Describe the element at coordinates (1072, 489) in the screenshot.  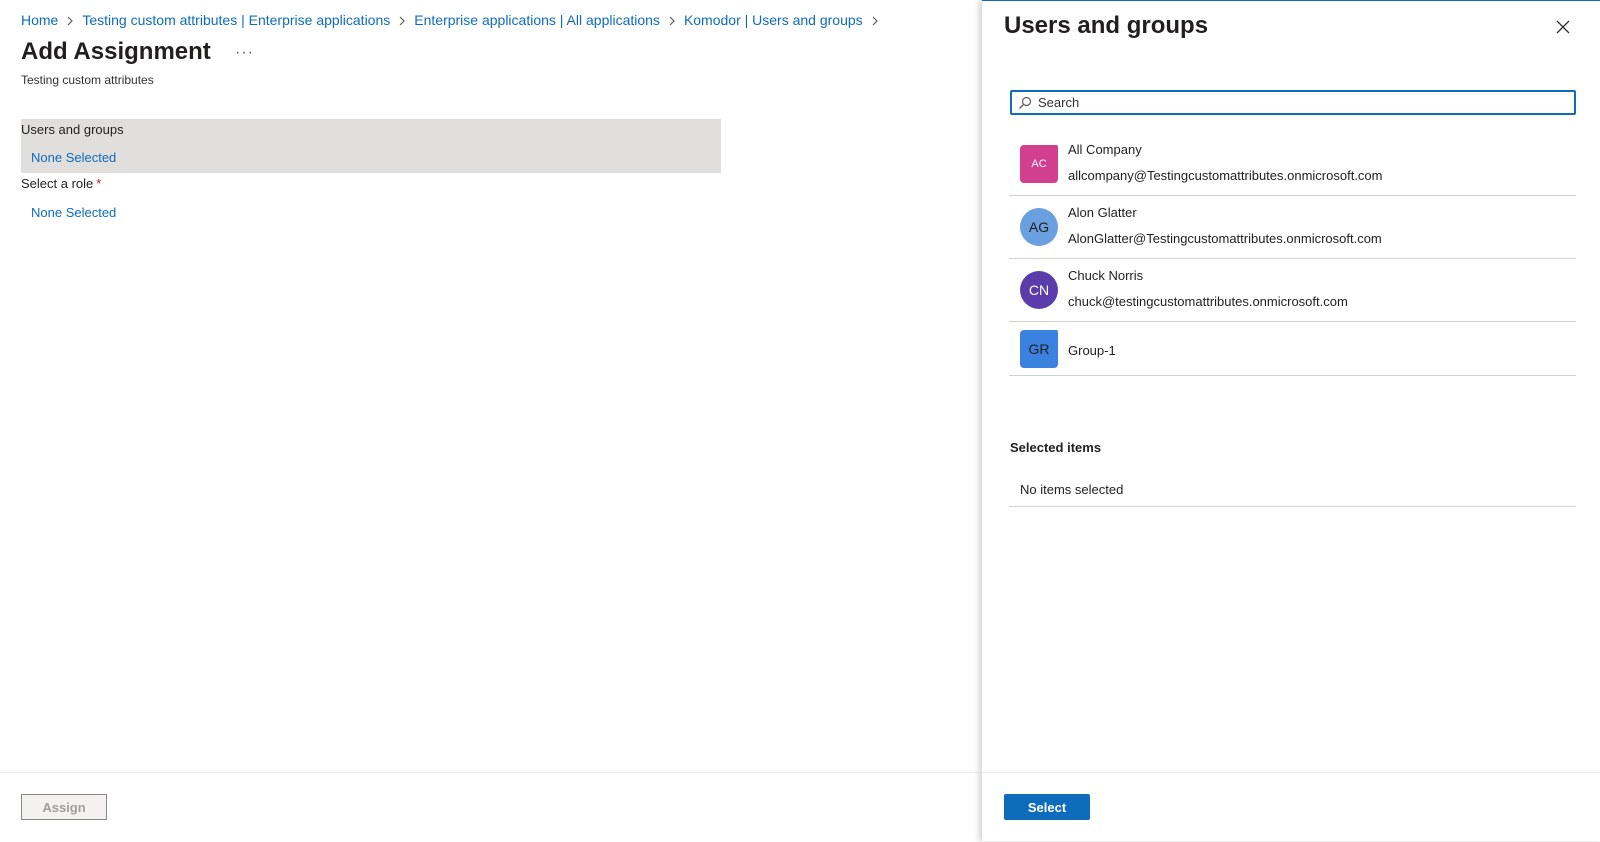
I see `no-items-selected-text: No items selected` at that location.